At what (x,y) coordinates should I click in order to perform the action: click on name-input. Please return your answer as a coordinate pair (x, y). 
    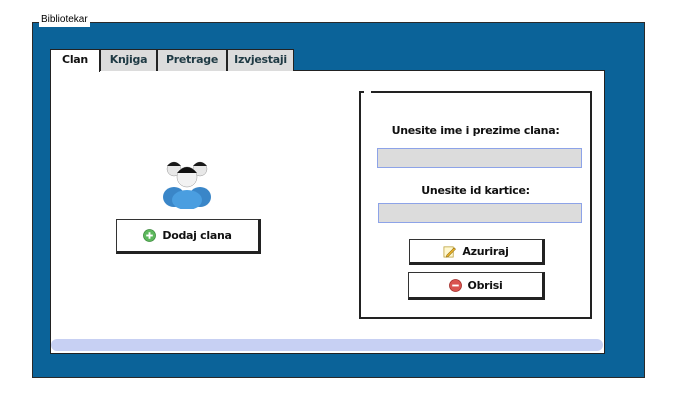
    Looking at the image, I should click on (479, 158).